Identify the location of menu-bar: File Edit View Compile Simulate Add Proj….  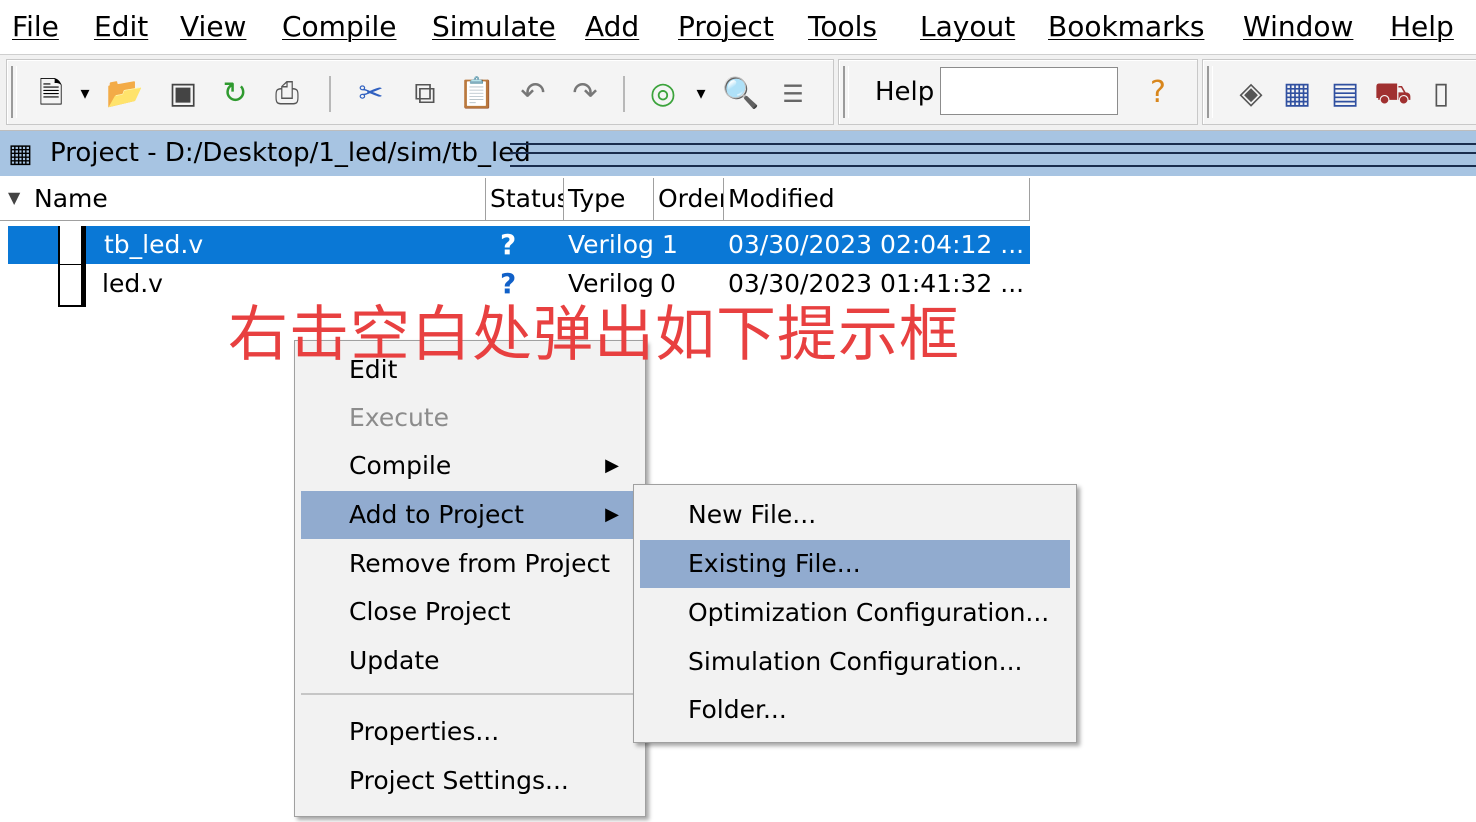
(738, 27).